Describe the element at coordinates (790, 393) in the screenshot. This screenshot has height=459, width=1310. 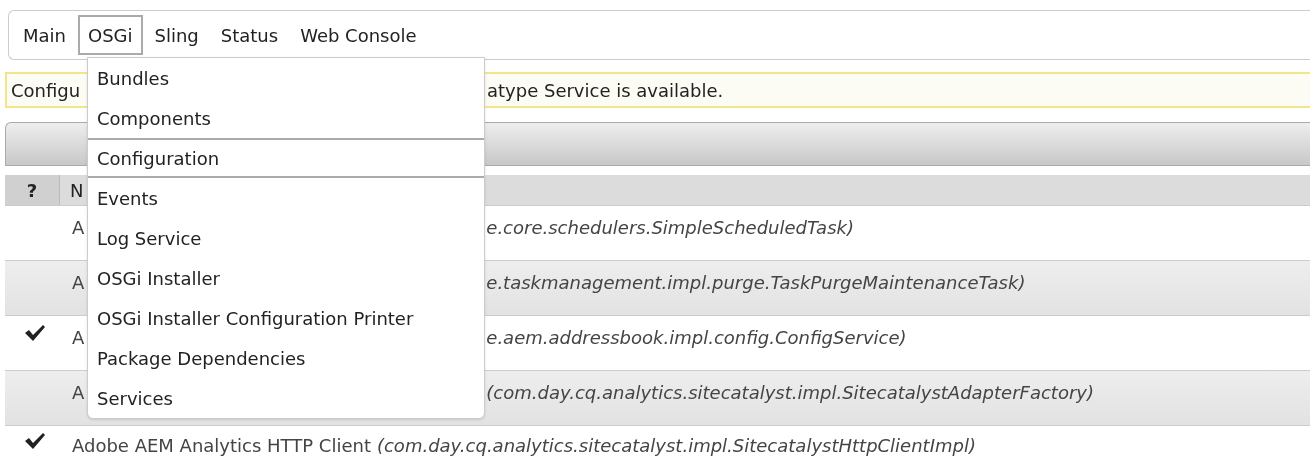
I see `table-cell-text: (com.day.cq.analytics.sitecatalyst.impl.SitecatalystAdapterFactory)` at that location.